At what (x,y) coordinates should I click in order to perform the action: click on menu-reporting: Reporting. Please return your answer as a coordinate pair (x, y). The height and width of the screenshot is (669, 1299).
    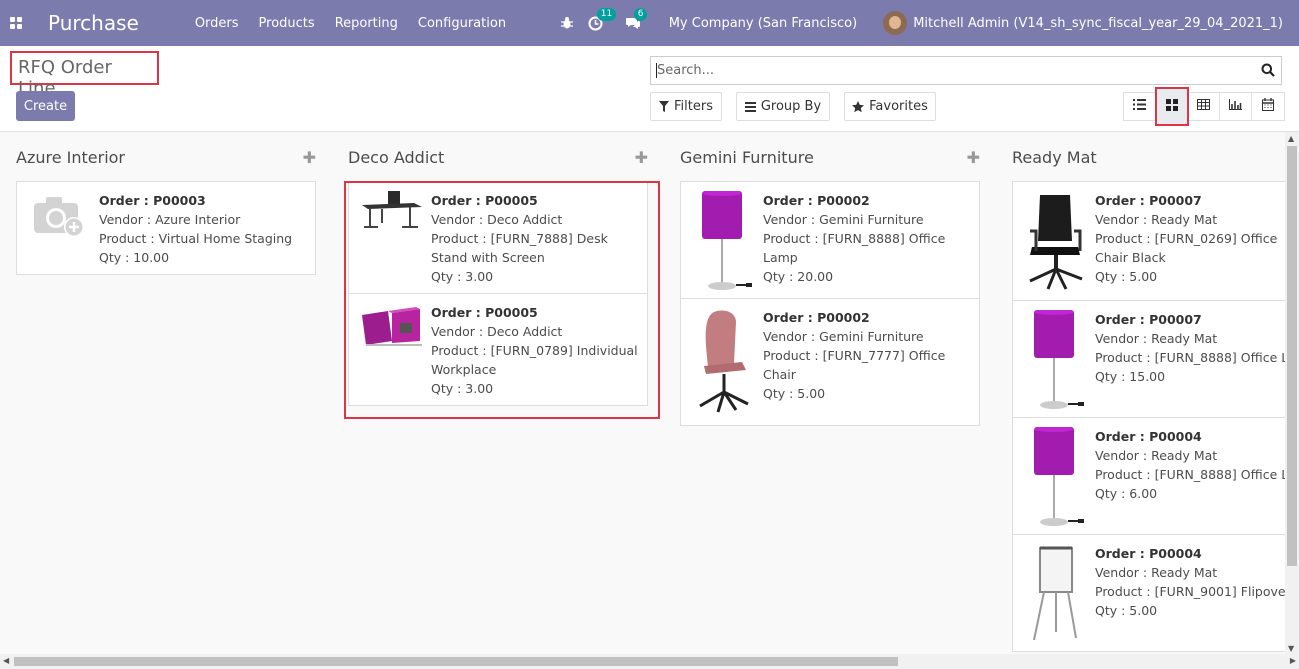
    Looking at the image, I should click on (366, 23).